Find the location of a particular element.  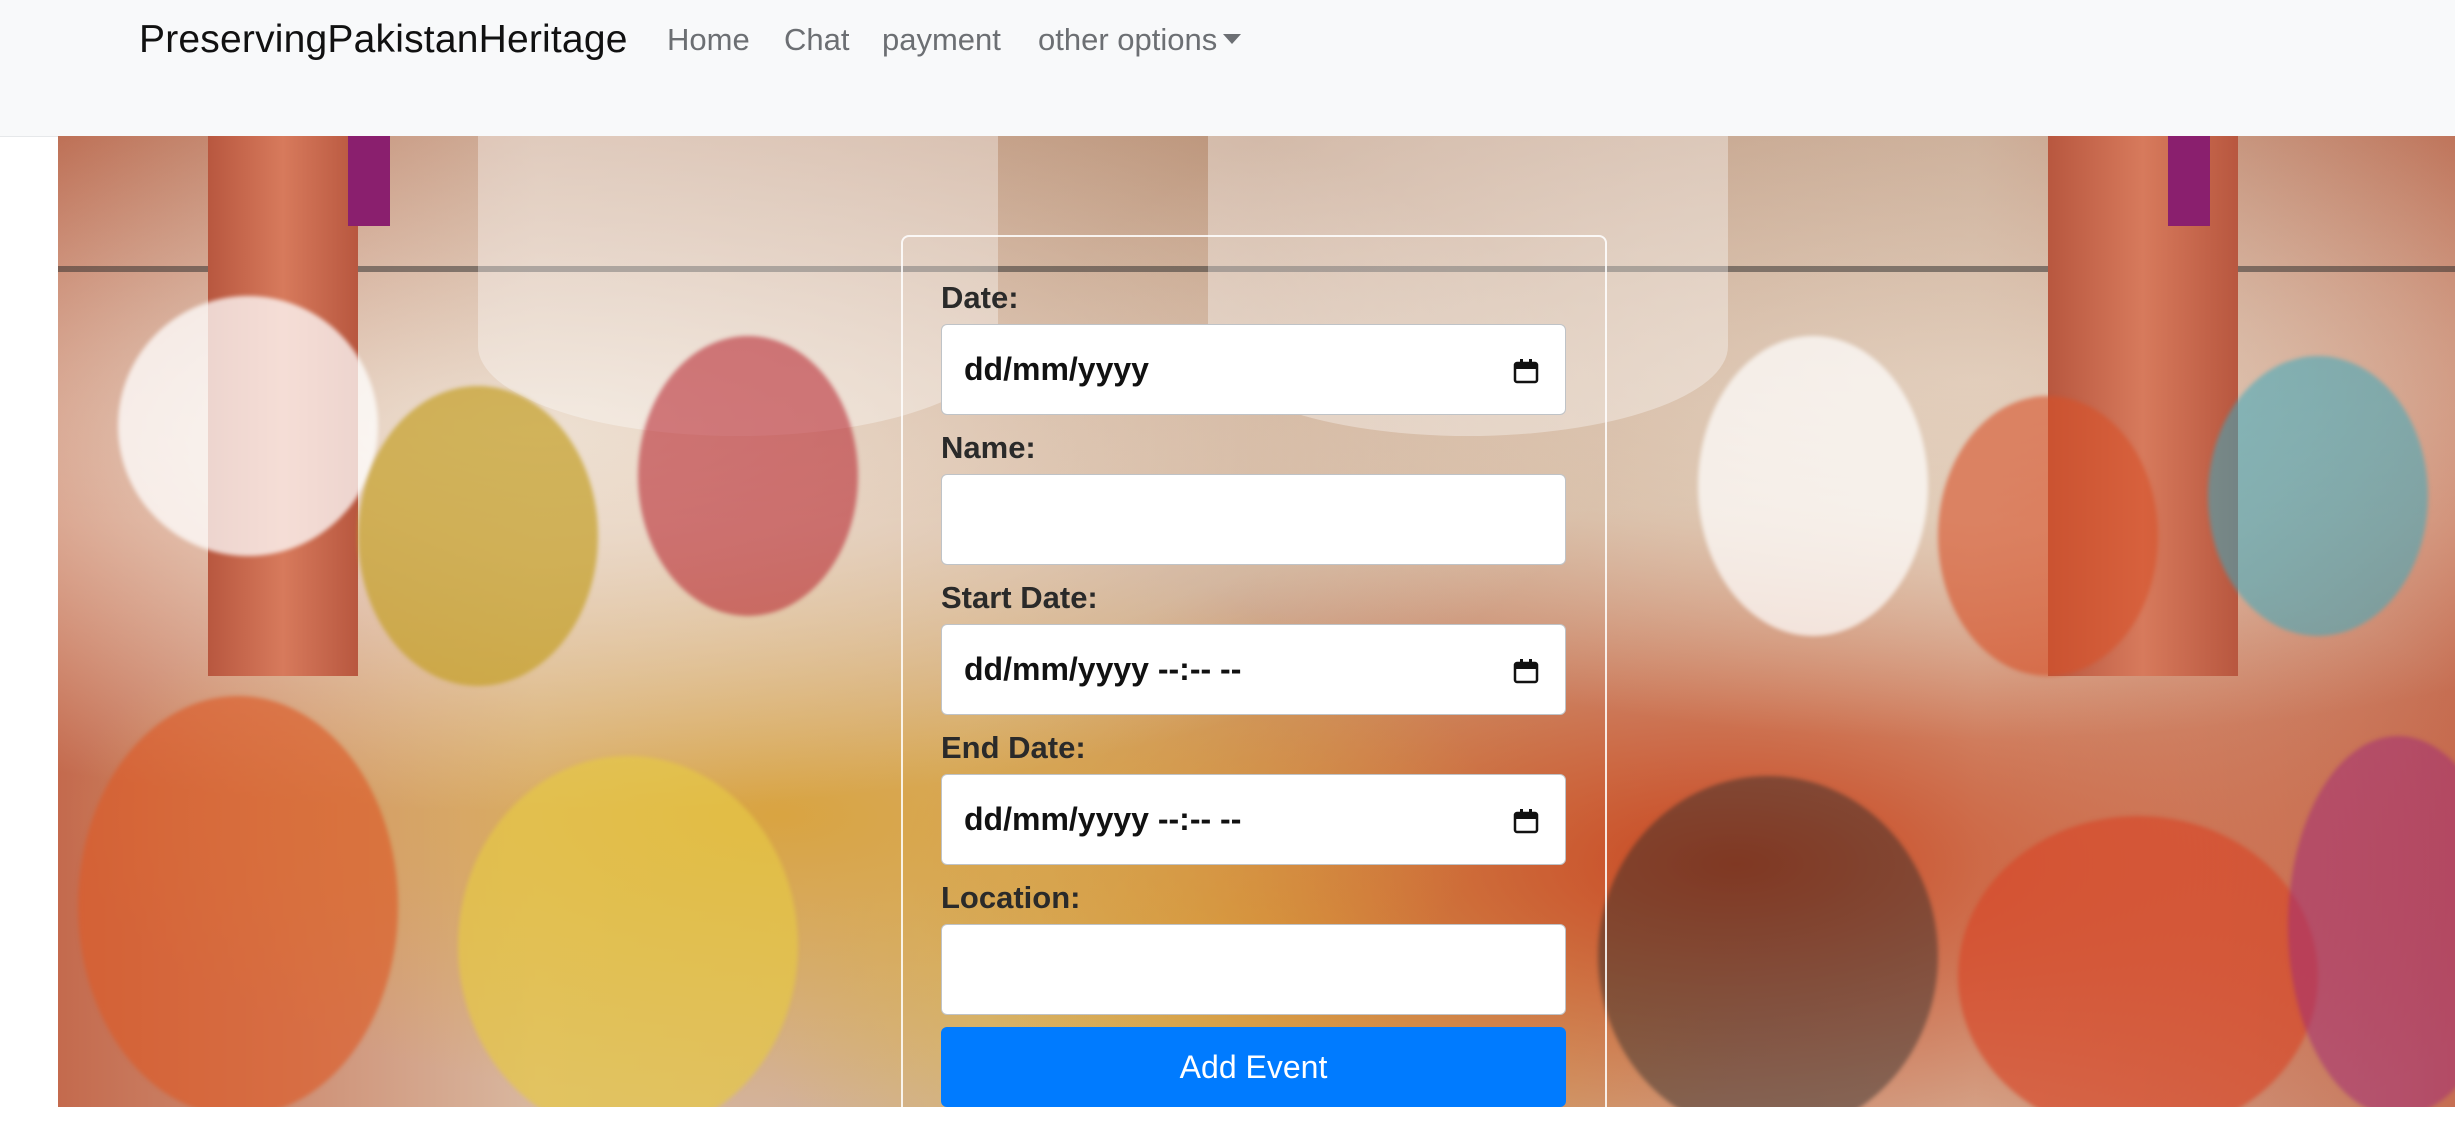

date-input-value: dd/mm/yyyy is located at coordinates (1056, 369).